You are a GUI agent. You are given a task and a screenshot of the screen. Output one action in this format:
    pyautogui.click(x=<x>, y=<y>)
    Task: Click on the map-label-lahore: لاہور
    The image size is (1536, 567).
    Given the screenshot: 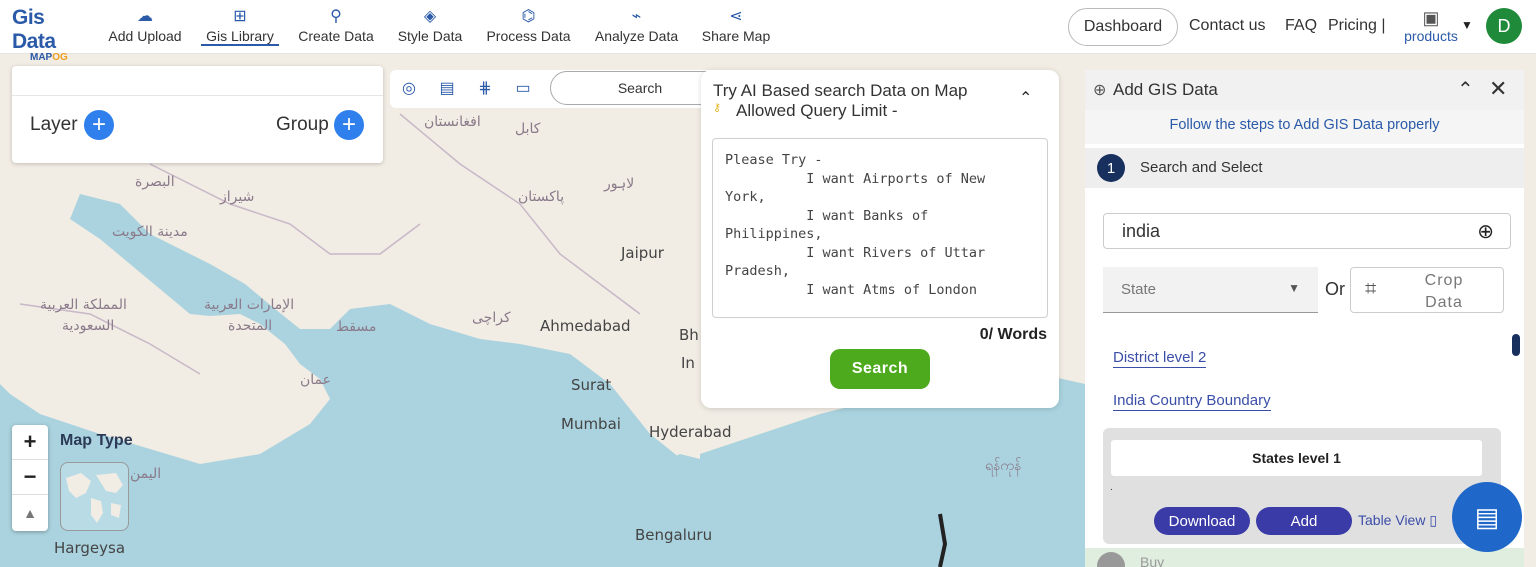 What is the action you would take?
    pyautogui.click(x=619, y=184)
    